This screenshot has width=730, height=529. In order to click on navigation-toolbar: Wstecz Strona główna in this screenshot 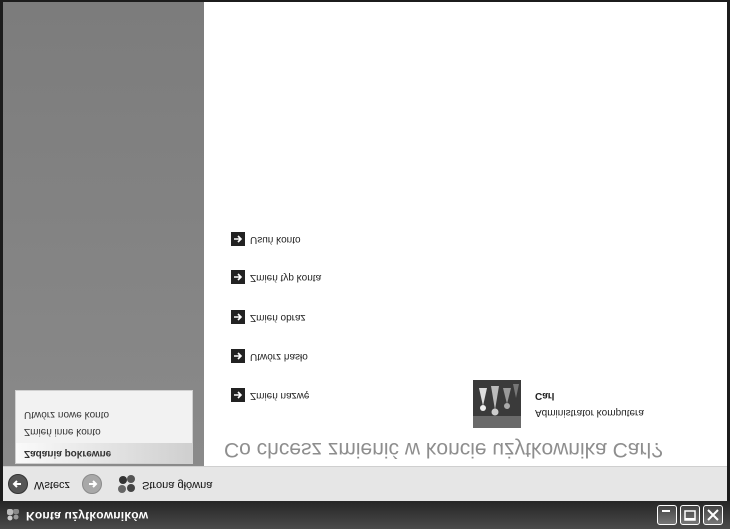, I will do `click(365, 483)`.